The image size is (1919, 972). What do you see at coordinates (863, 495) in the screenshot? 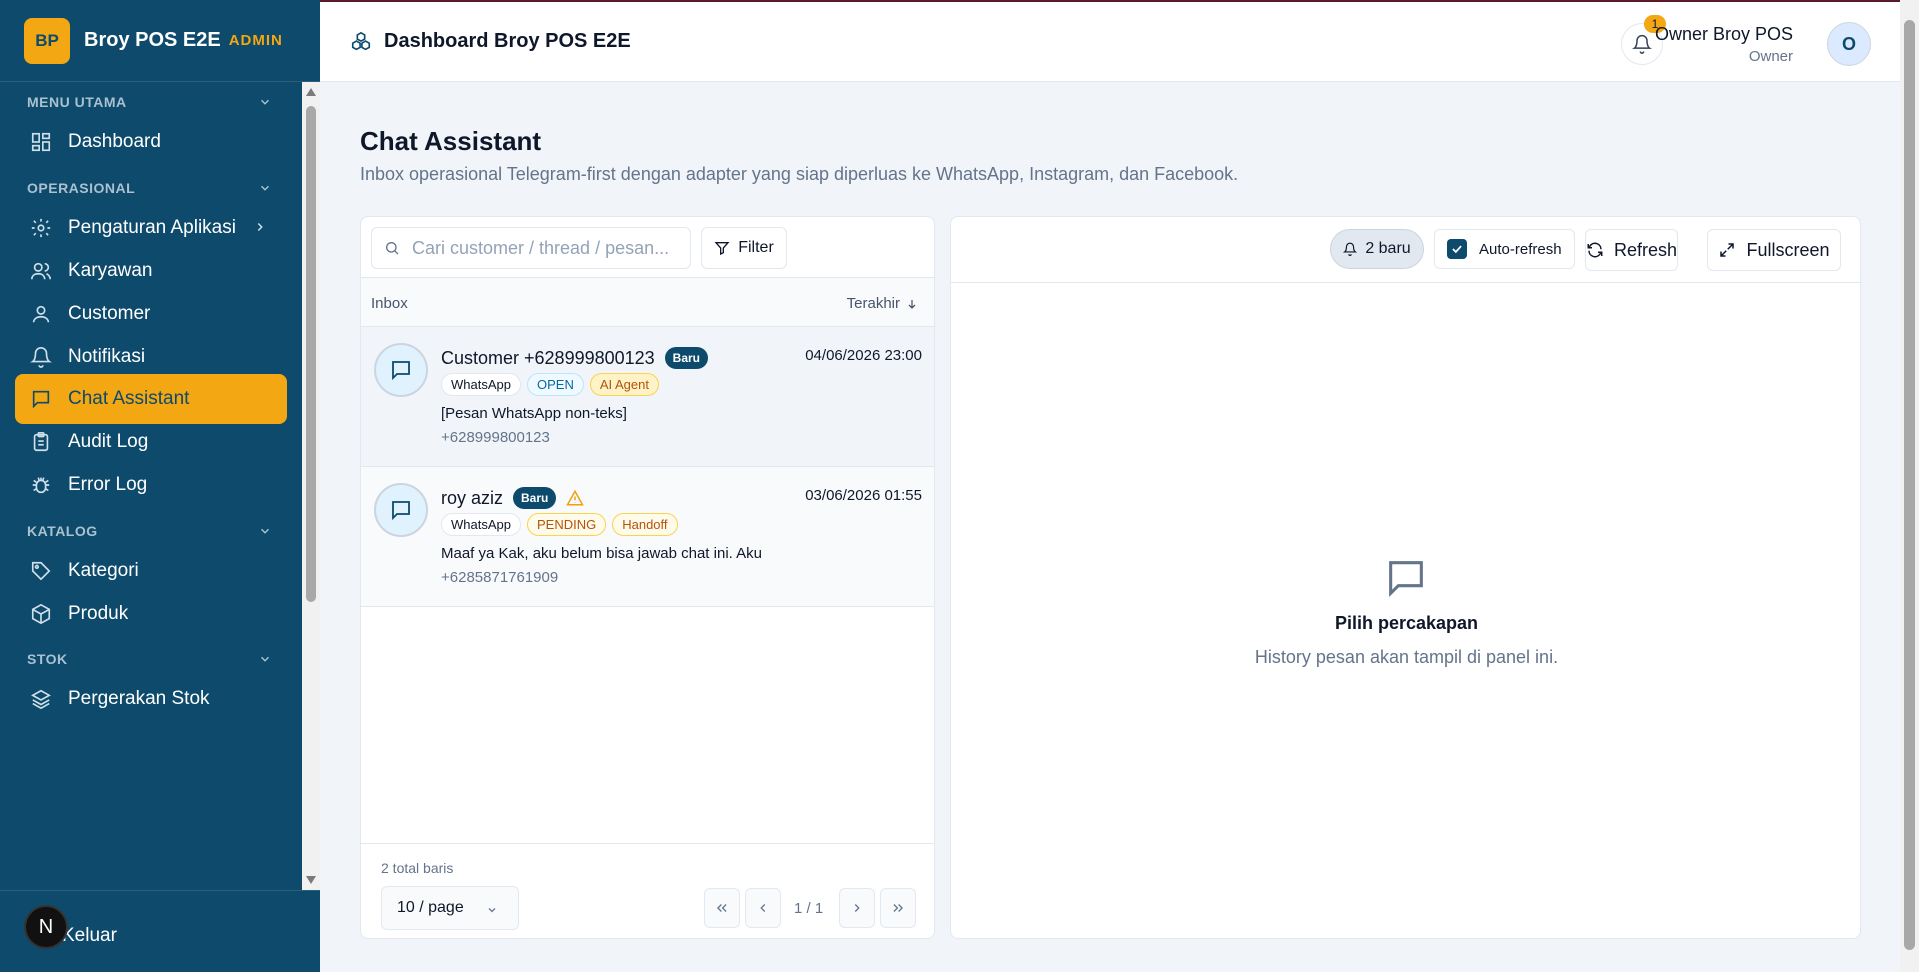
I see `thread-time: 03/06/2026 01:55` at bounding box center [863, 495].